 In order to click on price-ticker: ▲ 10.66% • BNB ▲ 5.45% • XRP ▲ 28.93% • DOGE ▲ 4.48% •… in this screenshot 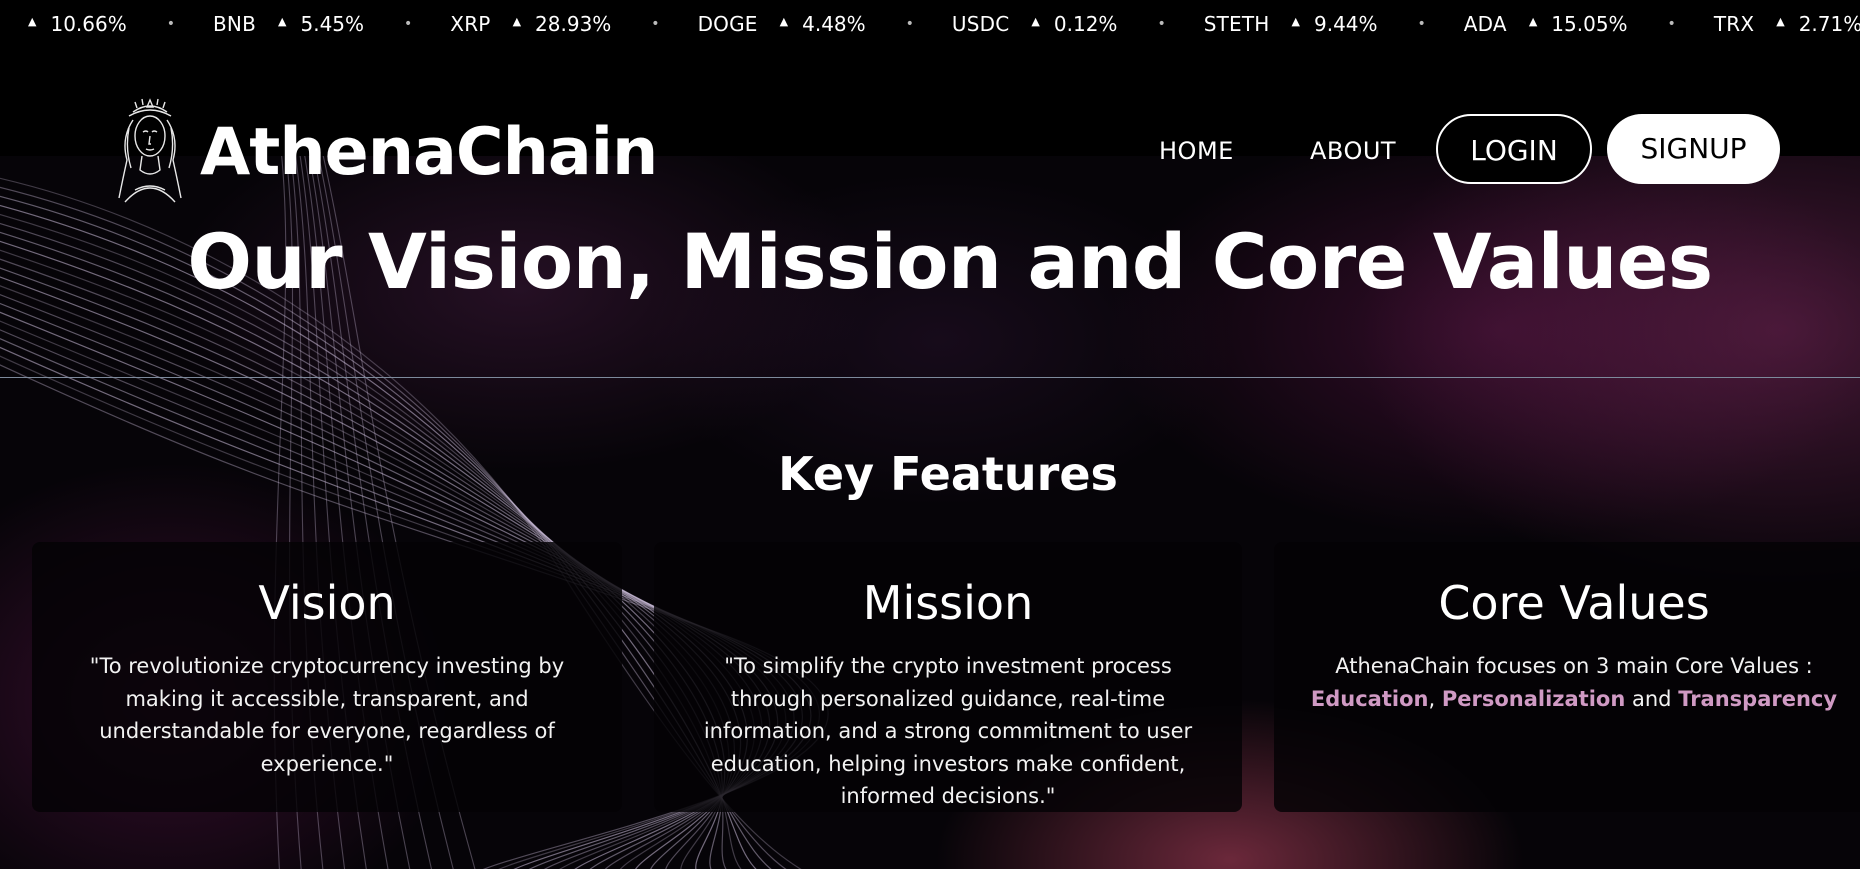, I will do `click(930, 24)`.